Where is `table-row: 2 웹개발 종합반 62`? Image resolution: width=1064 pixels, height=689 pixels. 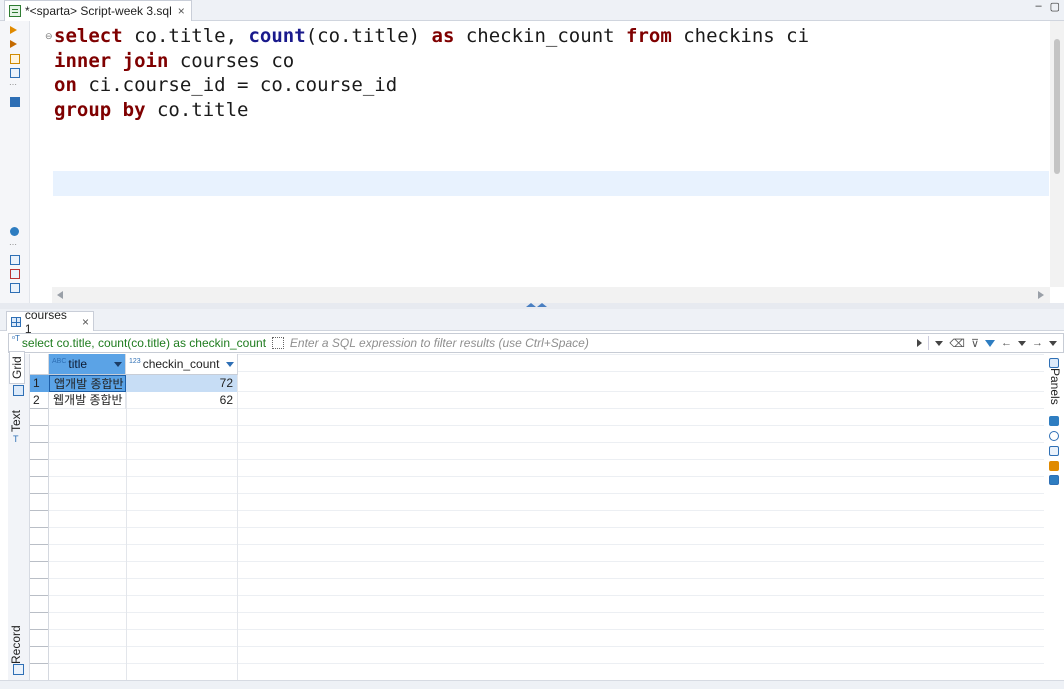
table-row: 2 웹개발 종합반 62 is located at coordinates (134, 400).